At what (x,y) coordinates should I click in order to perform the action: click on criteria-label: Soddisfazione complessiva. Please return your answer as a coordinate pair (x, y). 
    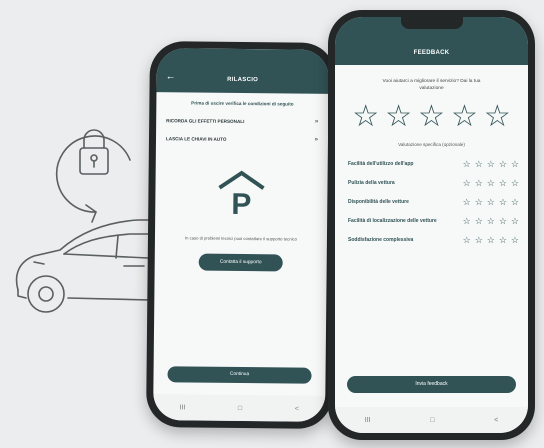
    Looking at the image, I should click on (381, 240).